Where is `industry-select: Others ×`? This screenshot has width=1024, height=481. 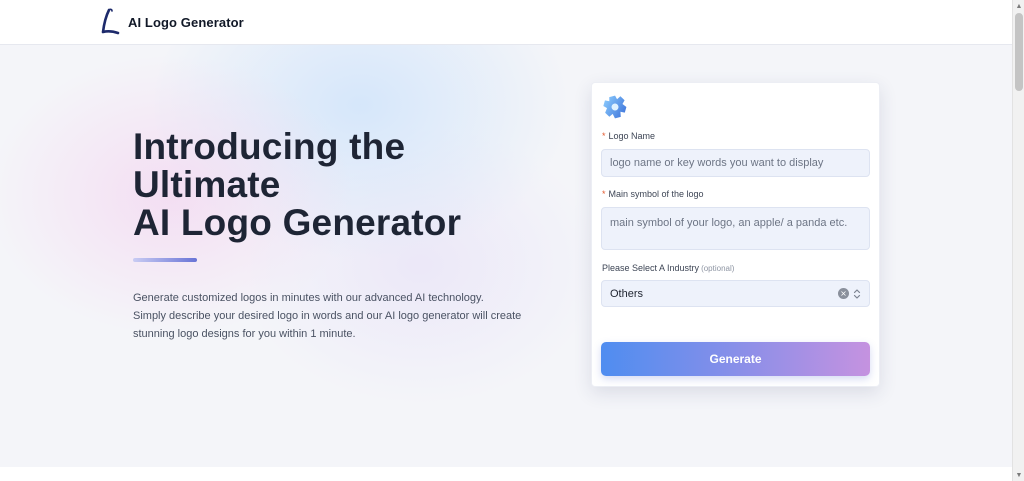 industry-select: Others × is located at coordinates (735, 293).